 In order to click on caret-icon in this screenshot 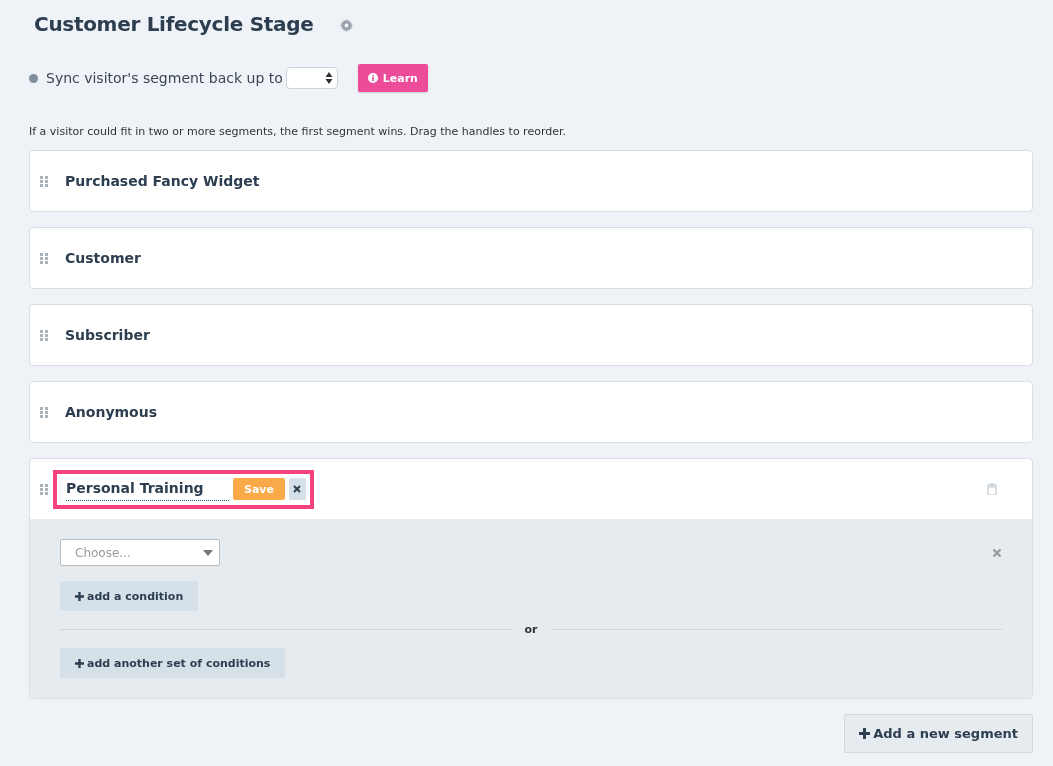, I will do `click(208, 552)`.